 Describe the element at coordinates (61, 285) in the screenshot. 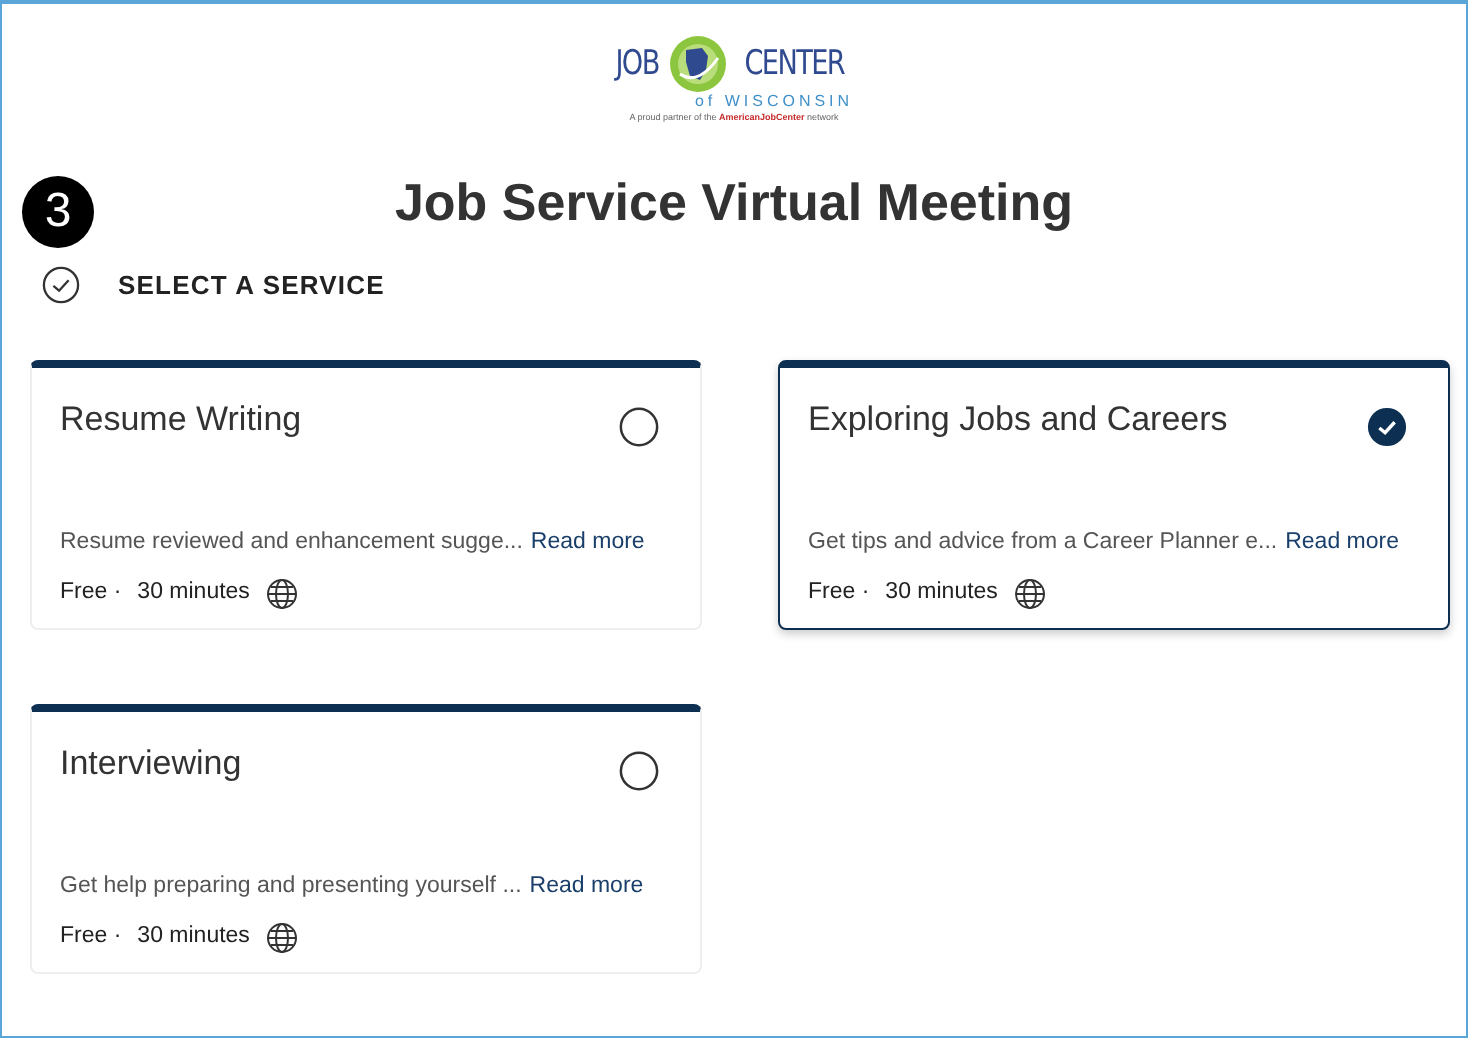

I see `check-circle-icon` at that location.